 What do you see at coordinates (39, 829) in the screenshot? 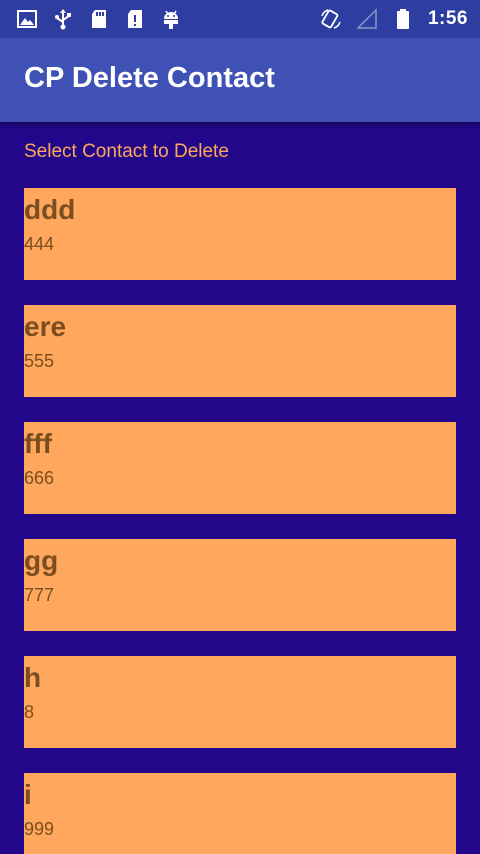
I see `contact-number: 999` at bounding box center [39, 829].